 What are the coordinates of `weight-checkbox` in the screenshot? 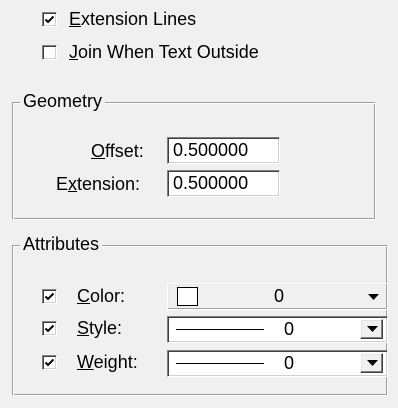 It's located at (49, 362).